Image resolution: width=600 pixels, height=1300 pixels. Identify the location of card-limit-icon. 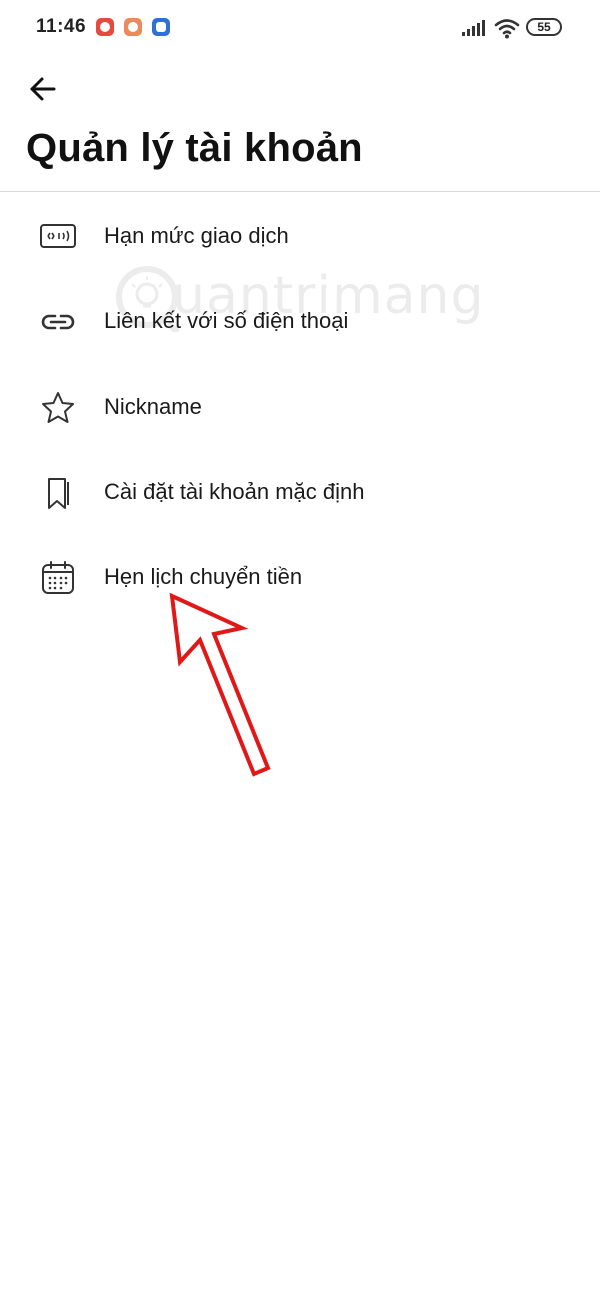
(58, 236).